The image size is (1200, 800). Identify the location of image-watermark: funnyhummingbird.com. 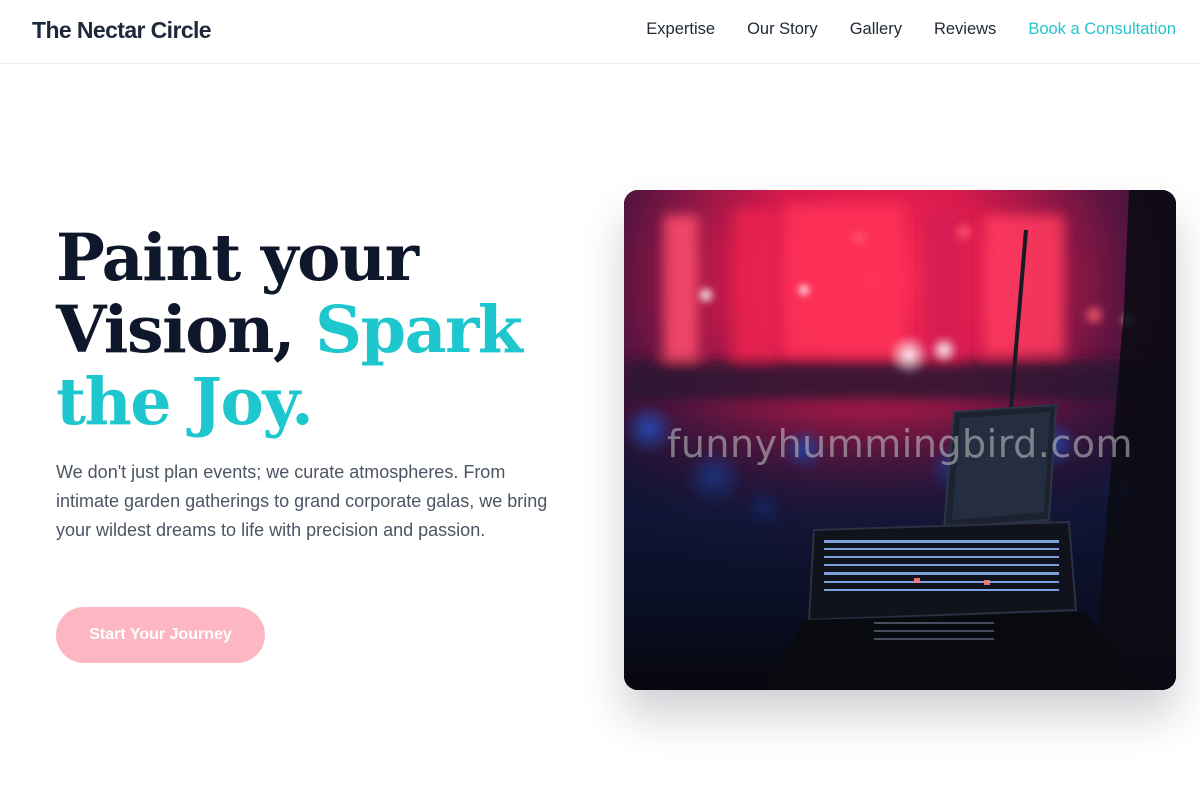
(900, 444).